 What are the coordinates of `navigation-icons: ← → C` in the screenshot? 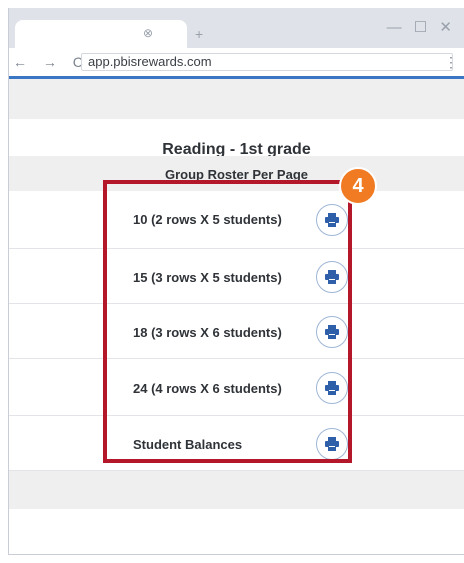 It's located at (51, 62).